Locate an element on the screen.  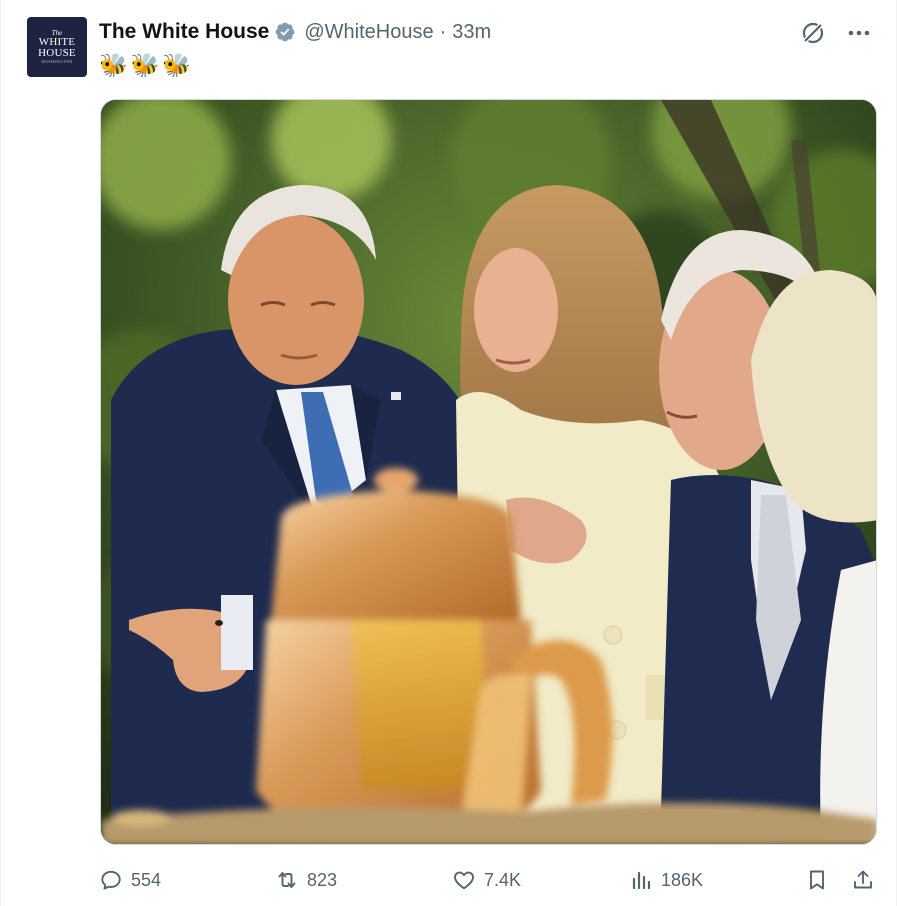
tweet-header: The White House @WhiteHouse · 33m is located at coordinates (295, 32).